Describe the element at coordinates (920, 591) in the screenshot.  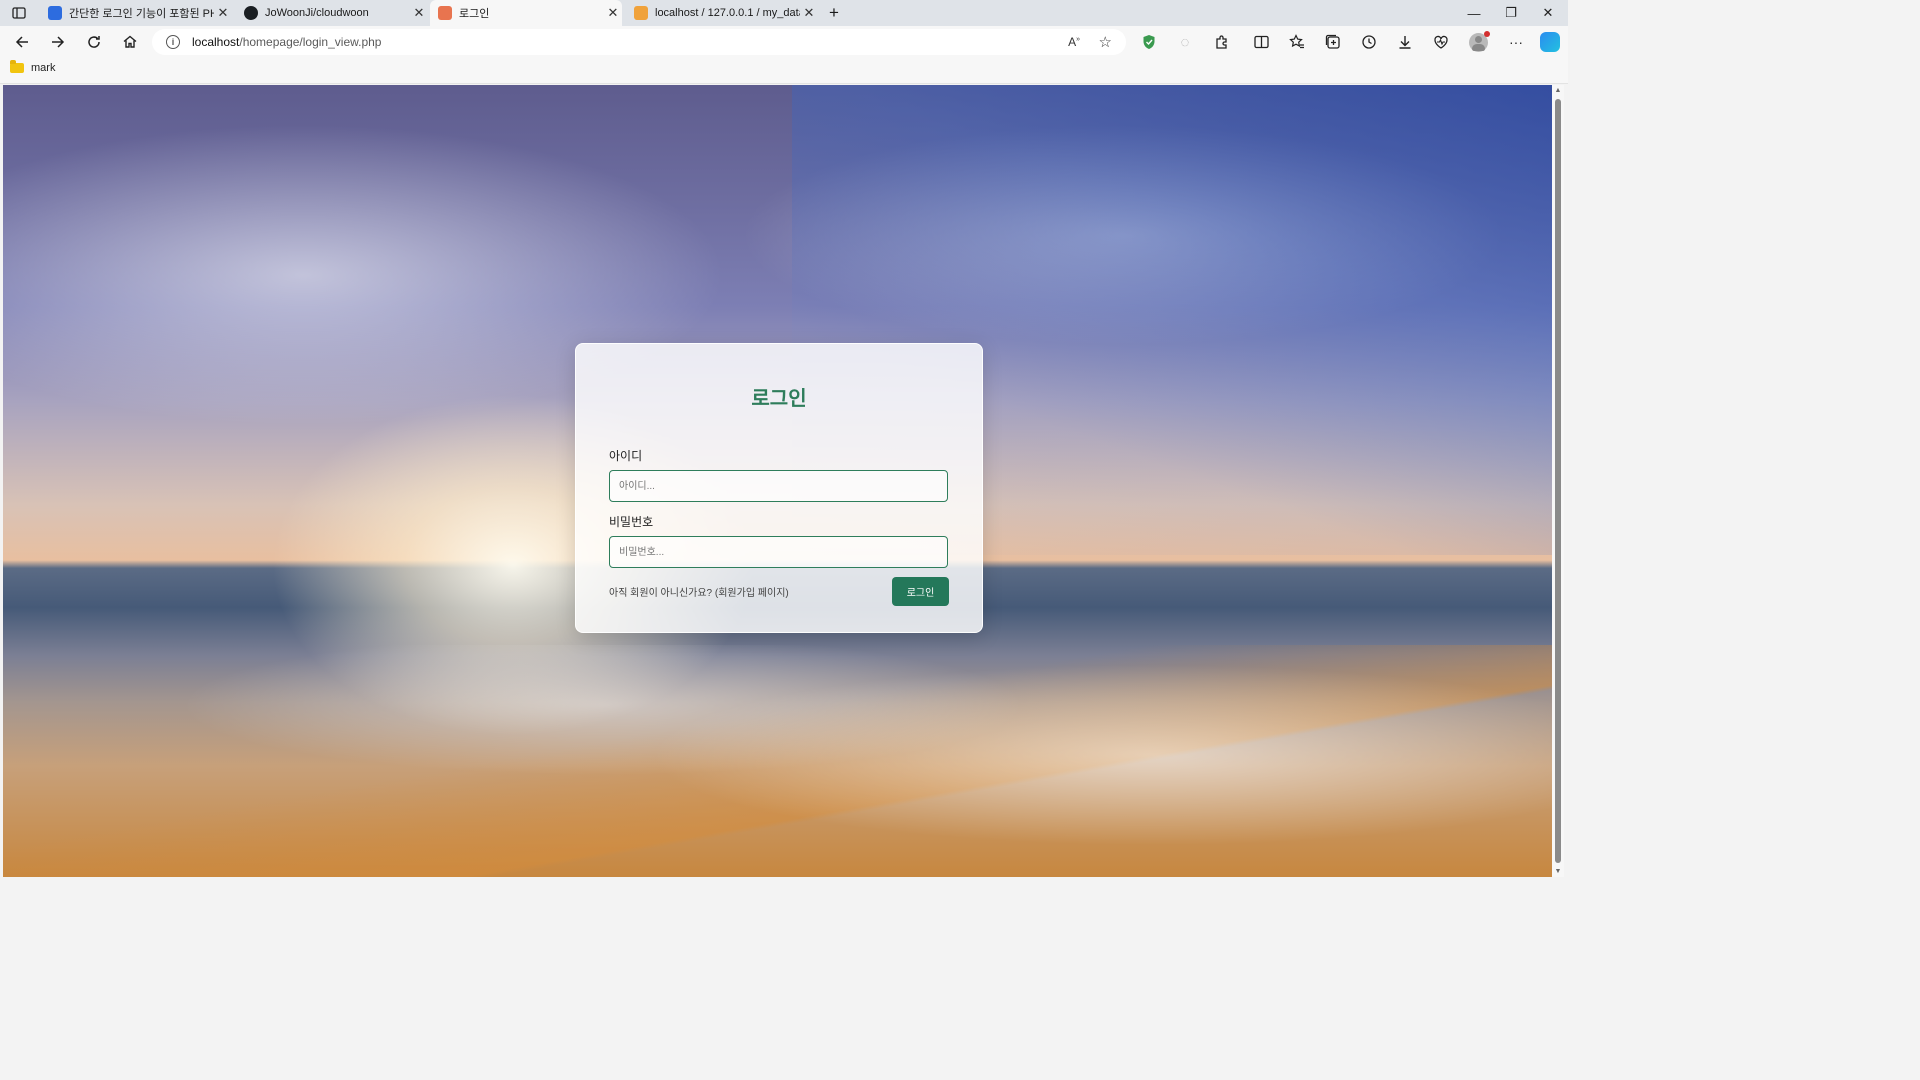
I see `login-button: 로그인` at that location.